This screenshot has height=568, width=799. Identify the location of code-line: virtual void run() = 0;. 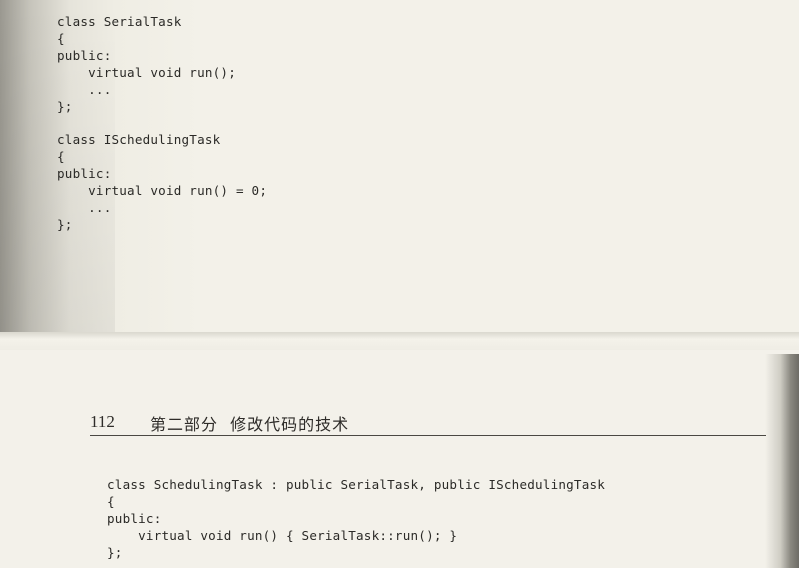
(162, 190).